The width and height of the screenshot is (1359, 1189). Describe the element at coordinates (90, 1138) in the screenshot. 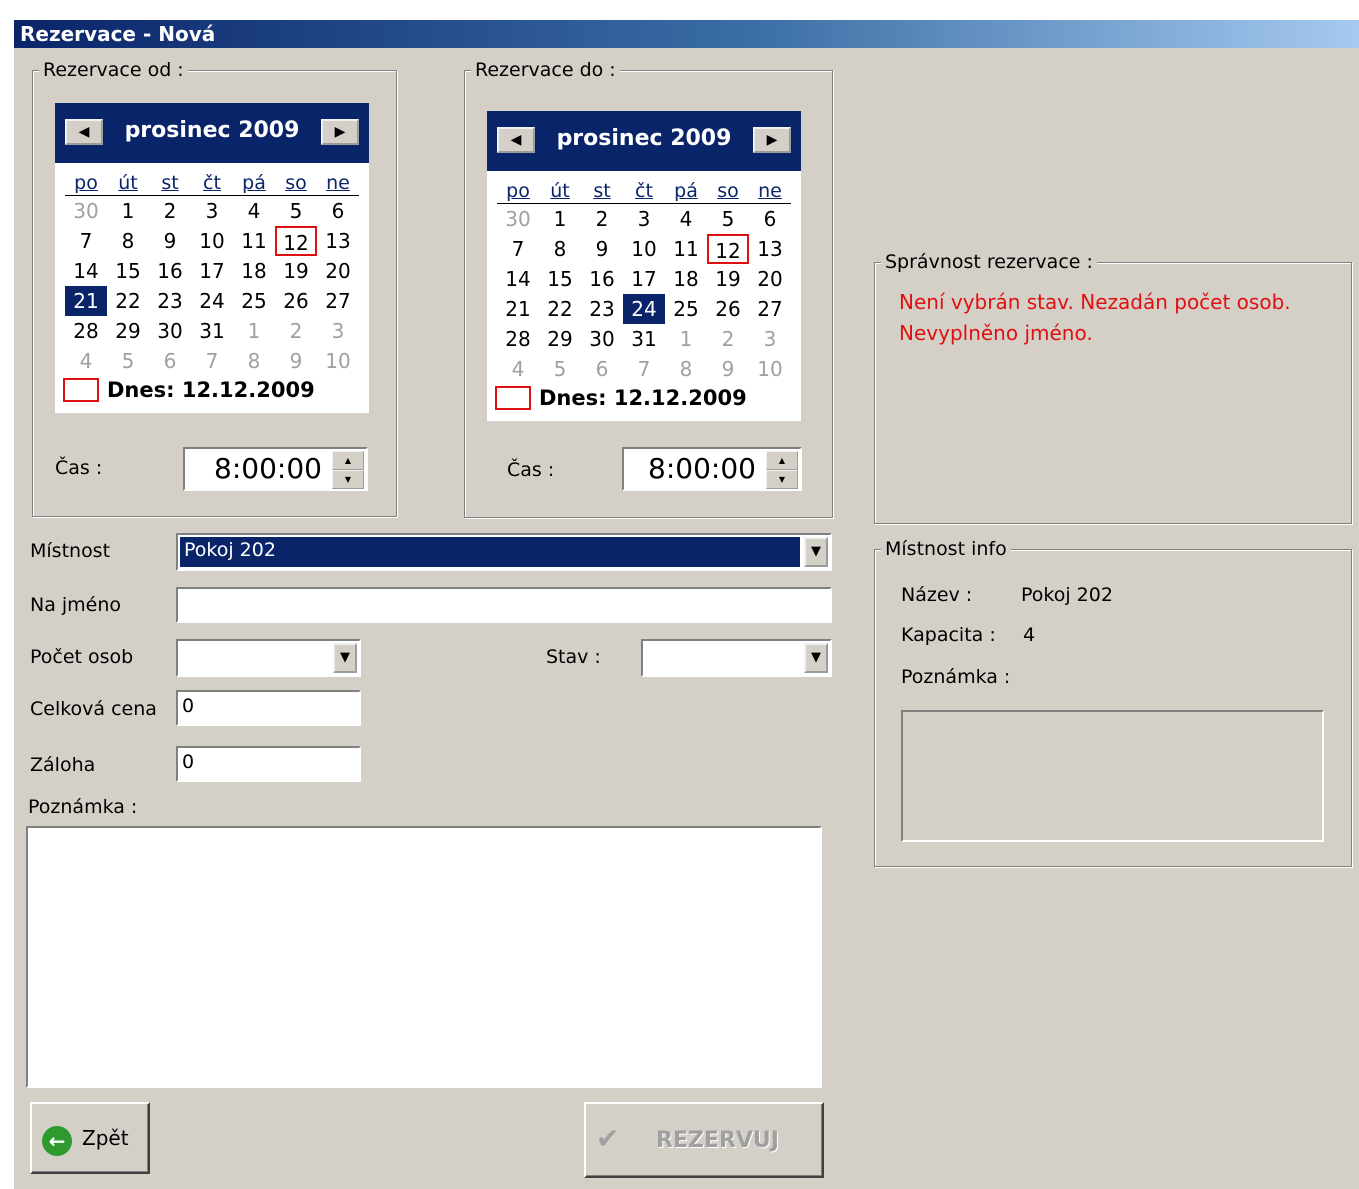

I see `back-button: ← Zpět` at that location.